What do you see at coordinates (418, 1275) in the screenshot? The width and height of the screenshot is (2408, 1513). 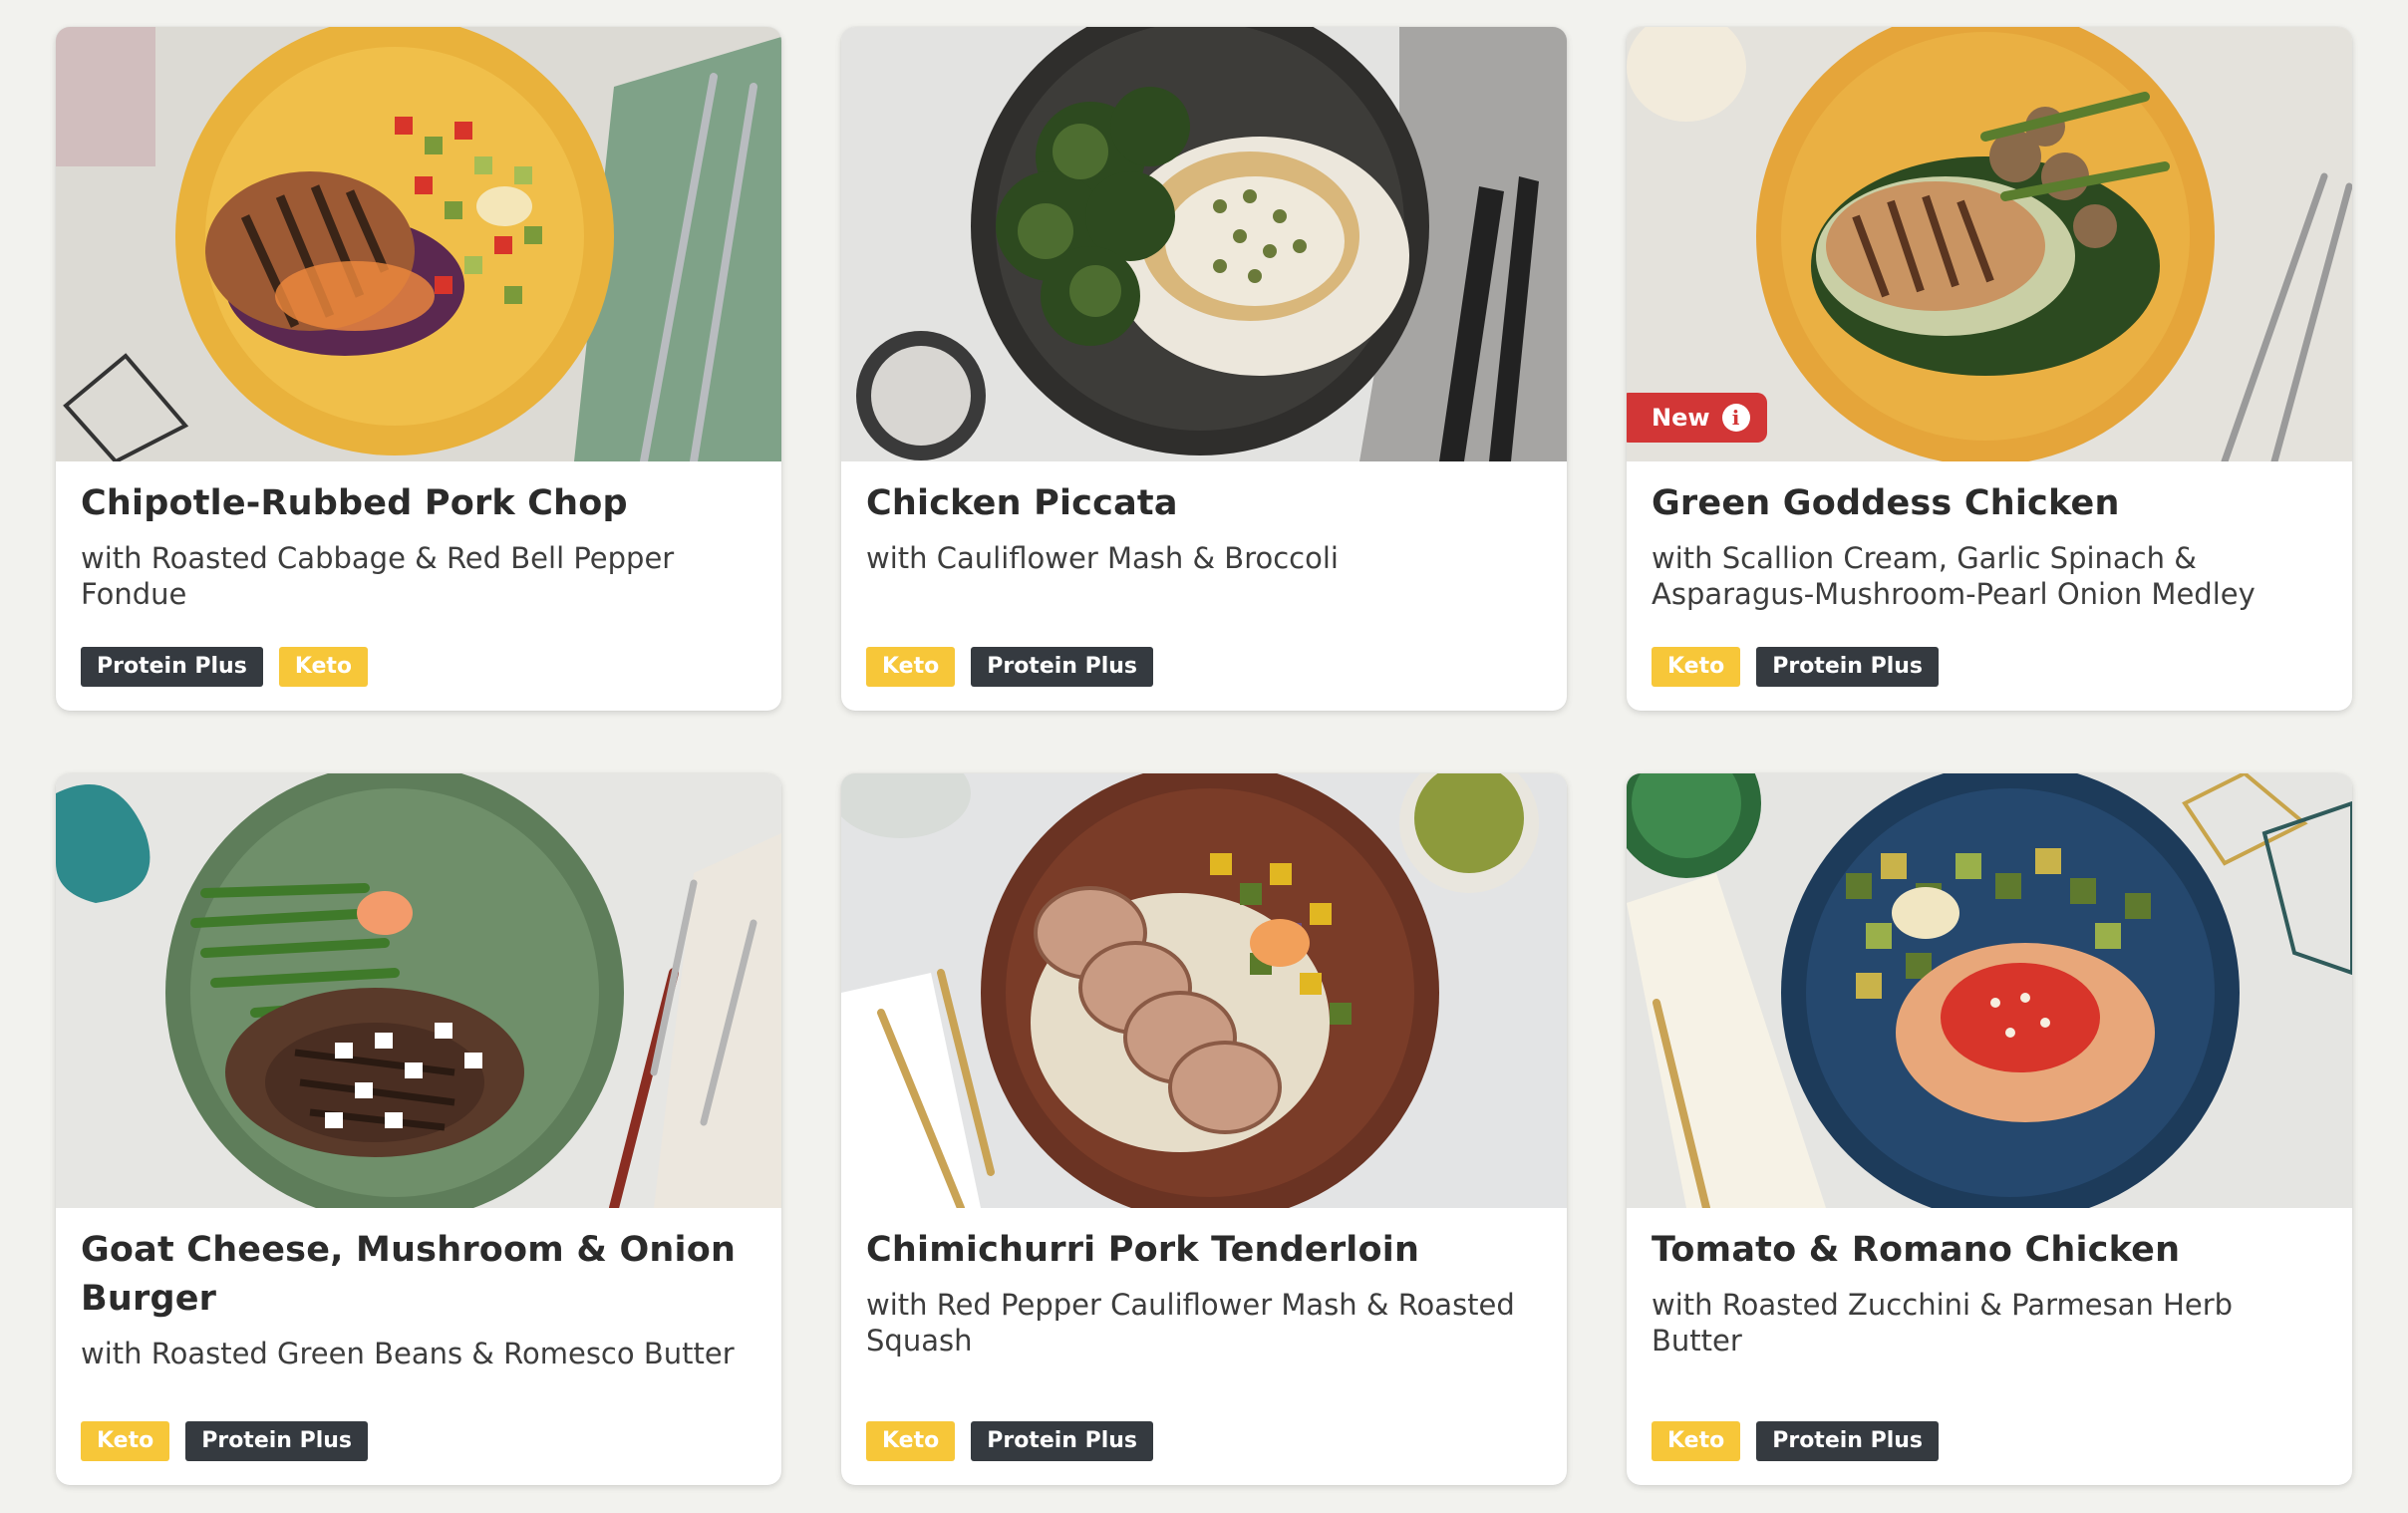 I see `recipe-title: Goat Cheese, Mushroom & Onion Burger` at bounding box center [418, 1275].